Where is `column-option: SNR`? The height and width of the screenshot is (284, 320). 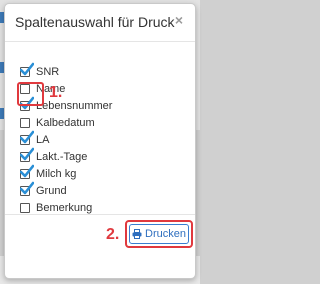
column-option: SNR is located at coordinates (66, 71).